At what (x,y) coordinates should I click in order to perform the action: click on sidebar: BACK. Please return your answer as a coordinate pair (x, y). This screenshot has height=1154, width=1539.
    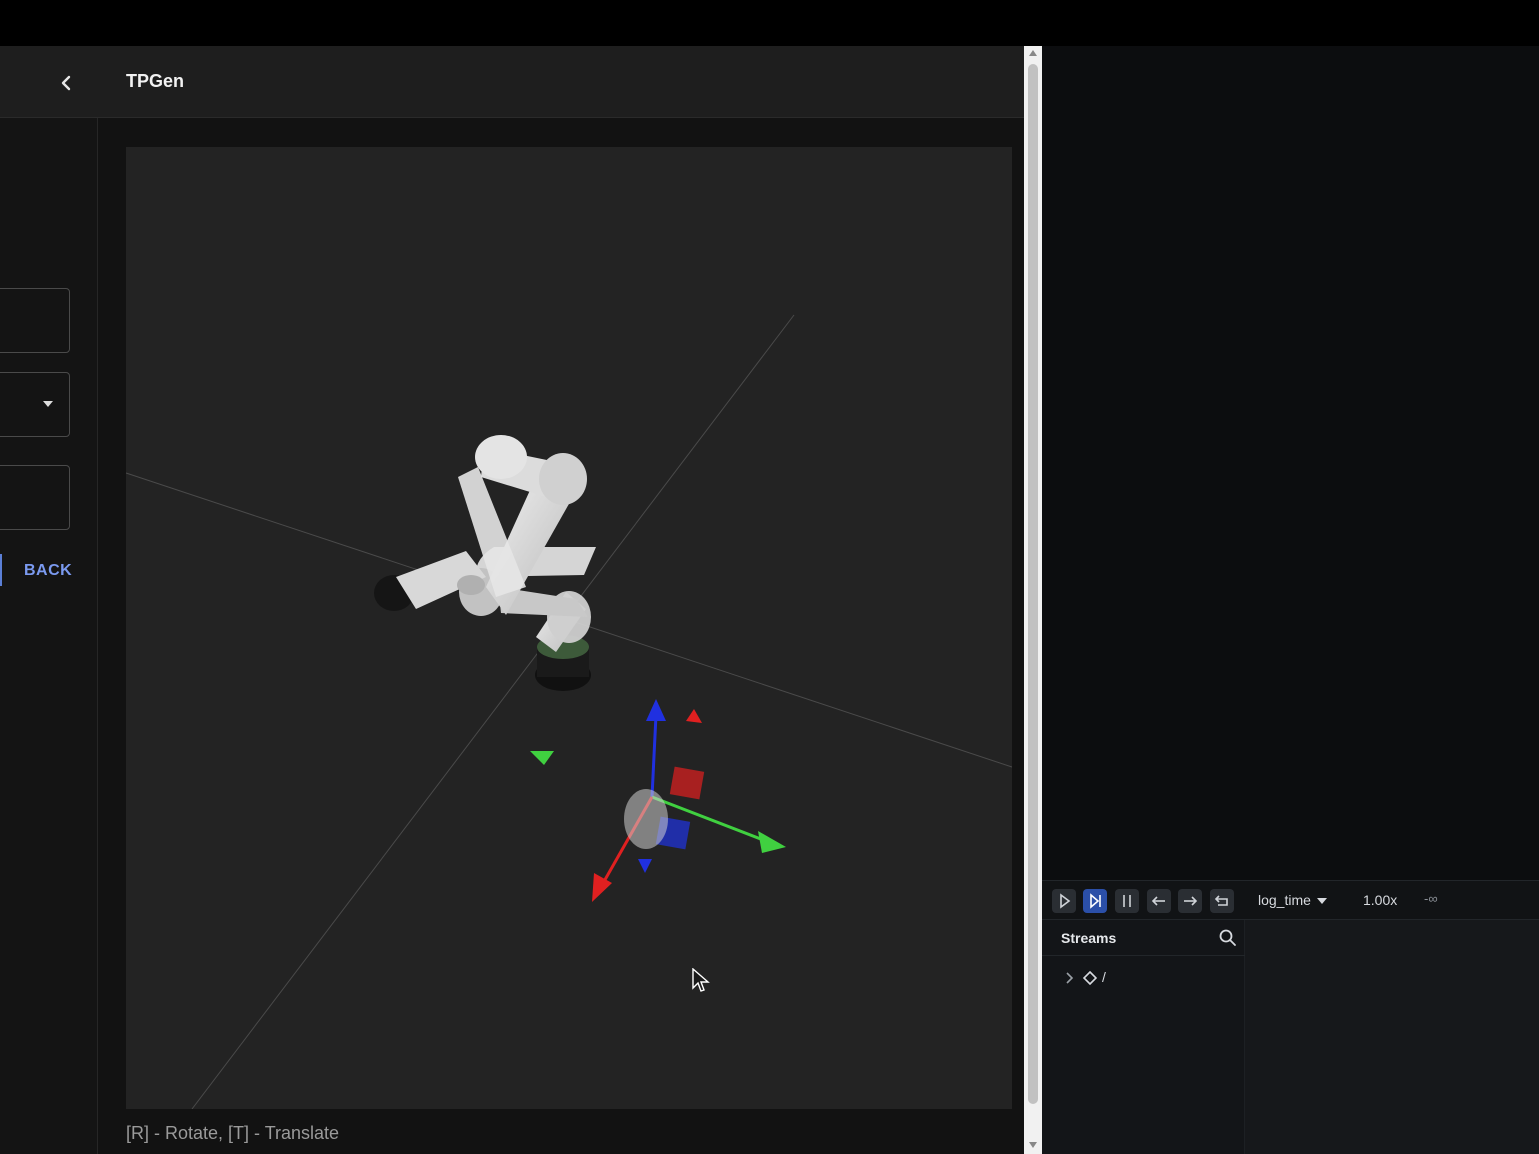
    Looking at the image, I should click on (49, 600).